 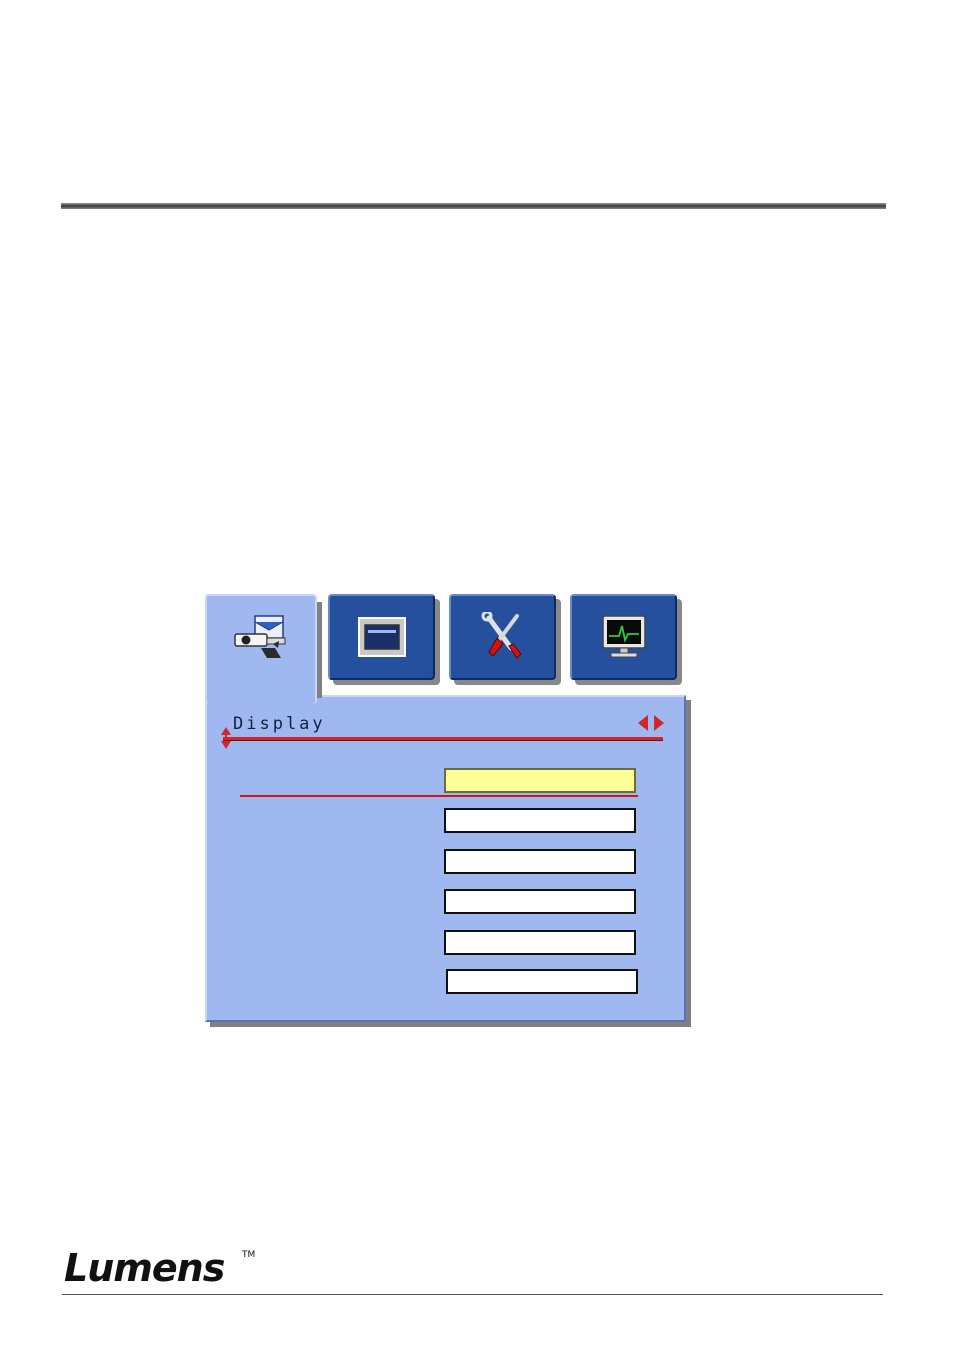 What do you see at coordinates (279, 724) in the screenshot?
I see `panel-title: Display` at bounding box center [279, 724].